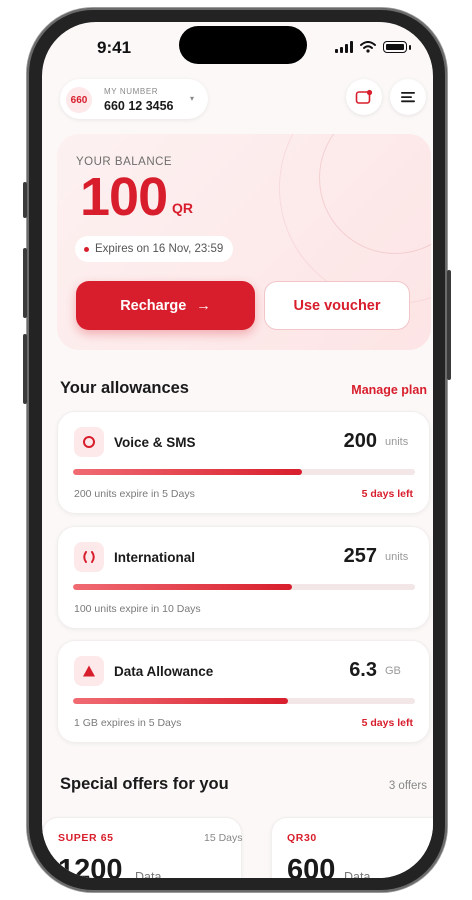 The height and width of the screenshot is (900, 472). What do you see at coordinates (355, 219) in the screenshot?
I see `decorative-ring` at bounding box center [355, 219].